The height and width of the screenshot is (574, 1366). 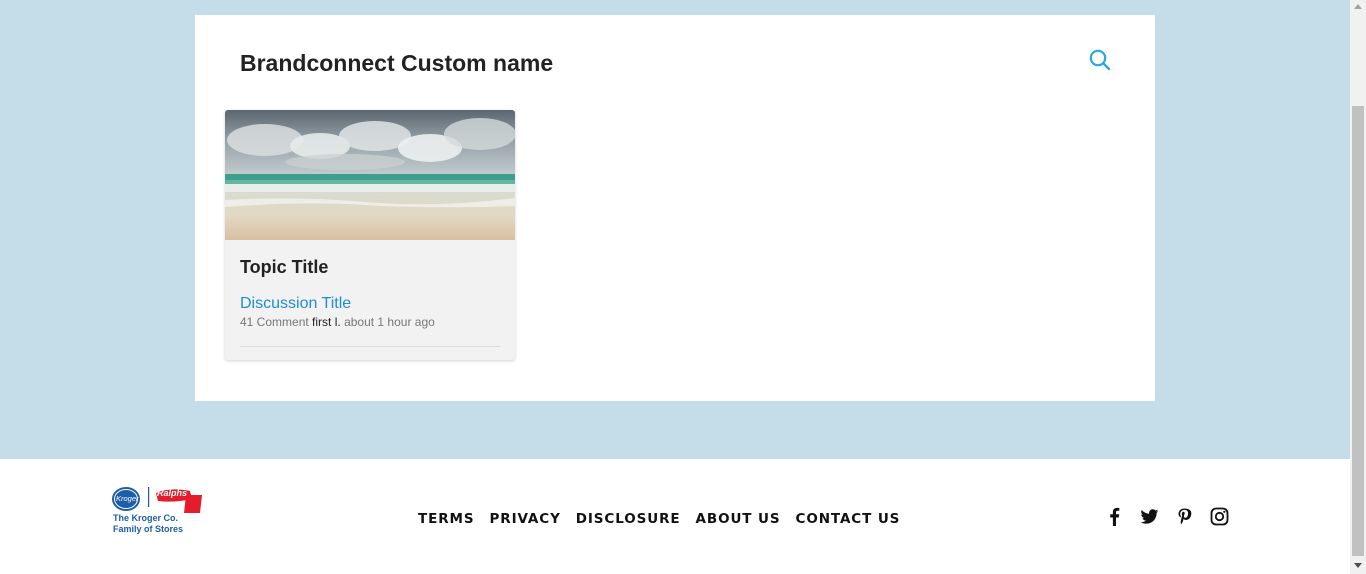 I want to click on logo-caption-line1: The Kroger Co., so click(x=146, y=518).